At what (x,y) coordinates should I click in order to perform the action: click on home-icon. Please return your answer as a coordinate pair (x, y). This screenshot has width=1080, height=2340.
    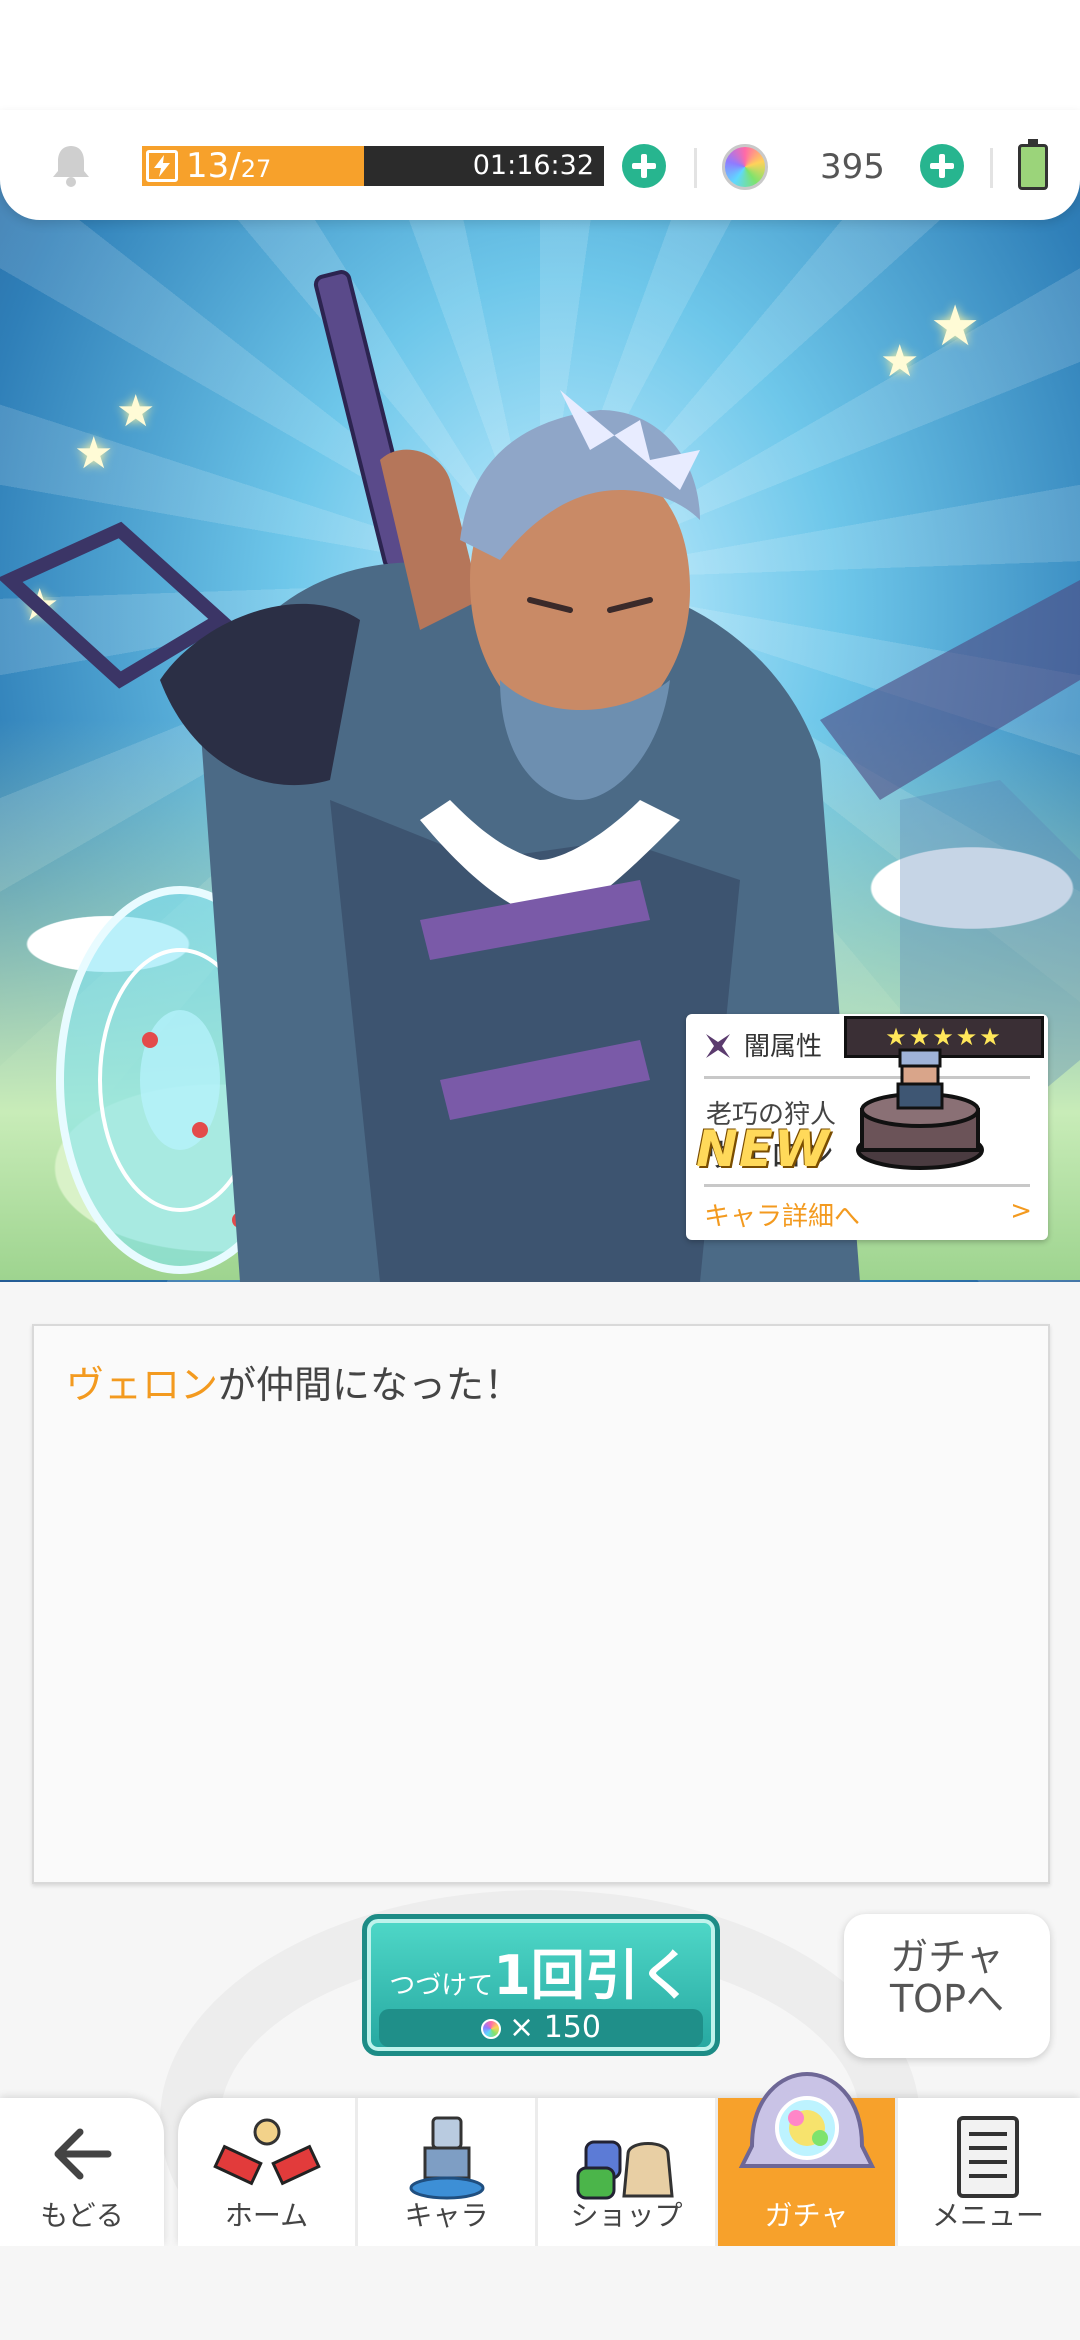
    Looking at the image, I should click on (266, 2152).